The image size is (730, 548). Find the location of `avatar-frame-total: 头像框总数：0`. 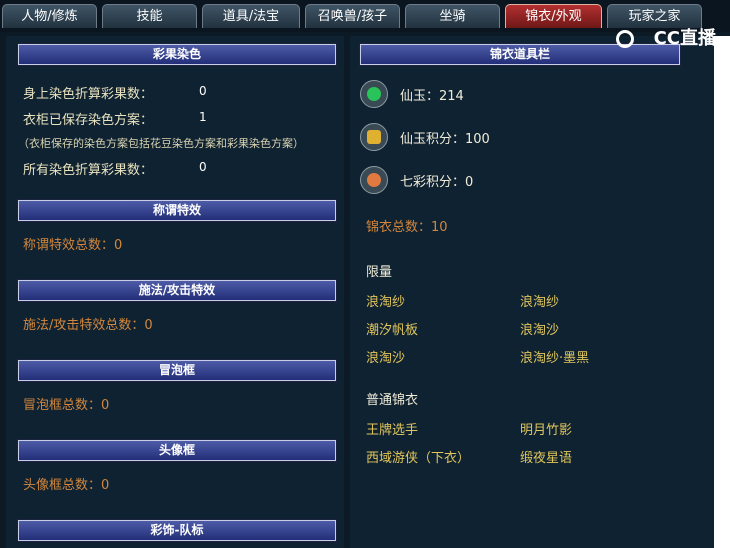

avatar-frame-total: 头像框总数：0 is located at coordinates (66, 485).